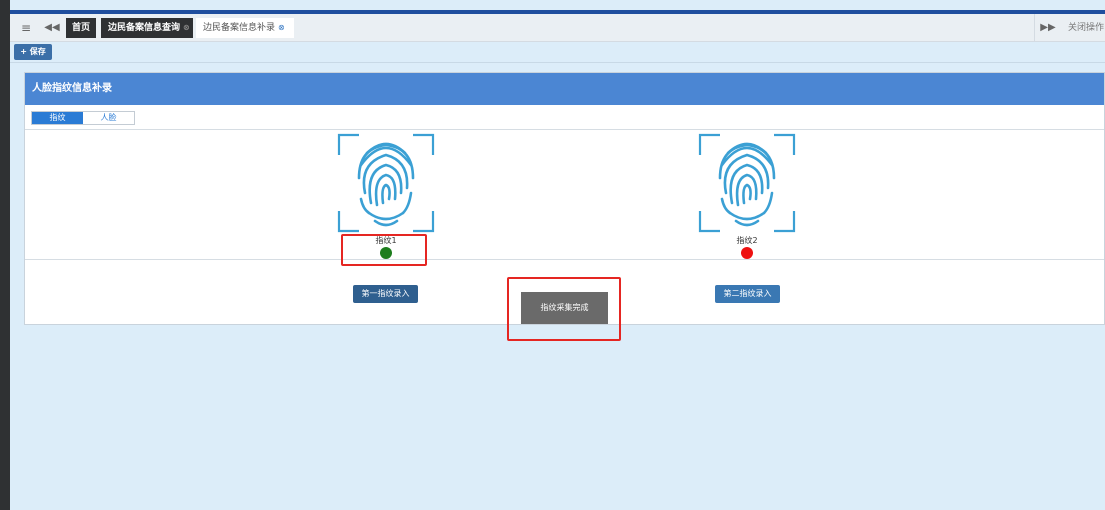 The image size is (1105, 510). Describe the element at coordinates (5, 255) in the screenshot. I see `left-sidebar-strip` at that location.